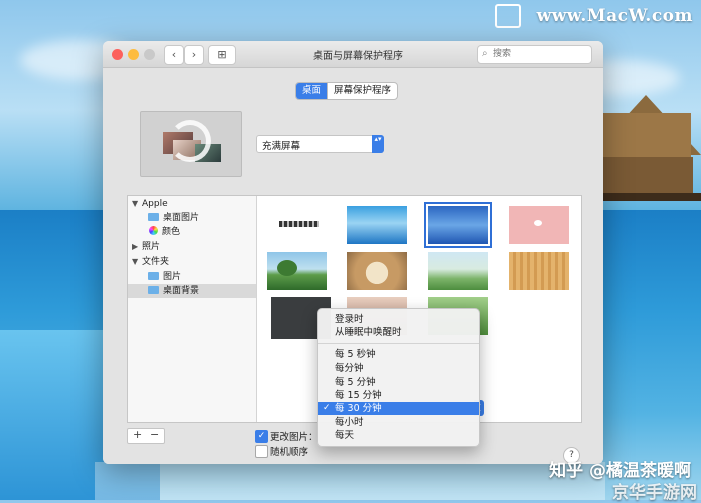 The width and height of the screenshot is (701, 503). What do you see at coordinates (378, 144) in the screenshot?
I see `popup-arrows-icon: ▴▾` at bounding box center [378, 144].